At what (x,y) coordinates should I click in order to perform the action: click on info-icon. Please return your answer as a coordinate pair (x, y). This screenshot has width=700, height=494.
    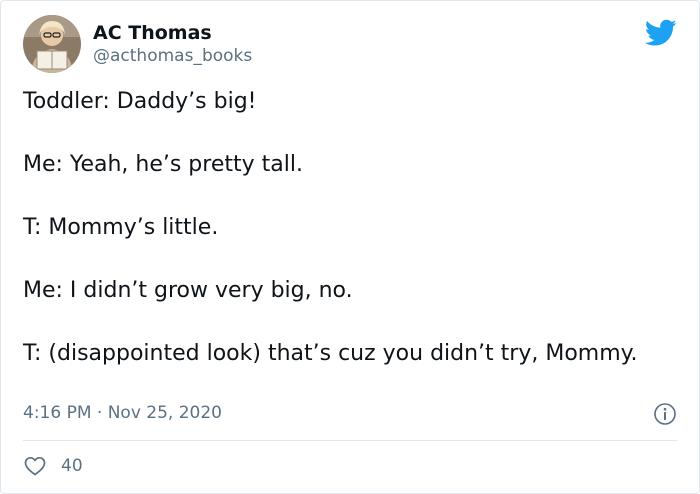
    Looking at the image, I should click on (665, 414).